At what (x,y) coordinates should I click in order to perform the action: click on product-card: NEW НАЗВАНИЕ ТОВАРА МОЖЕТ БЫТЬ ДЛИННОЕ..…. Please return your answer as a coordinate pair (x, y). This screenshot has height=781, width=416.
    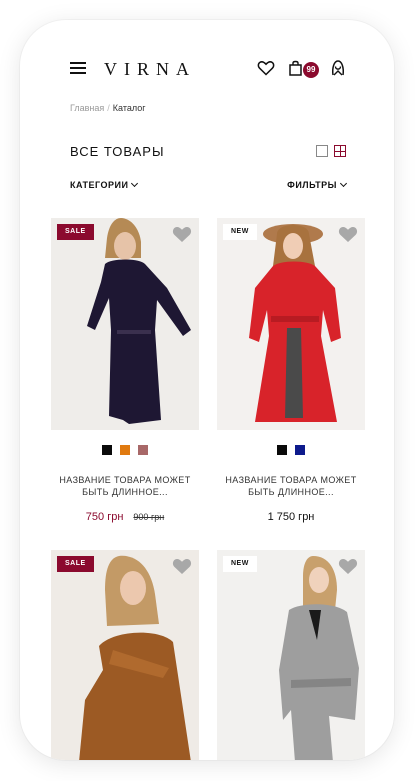
    Looking at the image, I should click on (291, 370).